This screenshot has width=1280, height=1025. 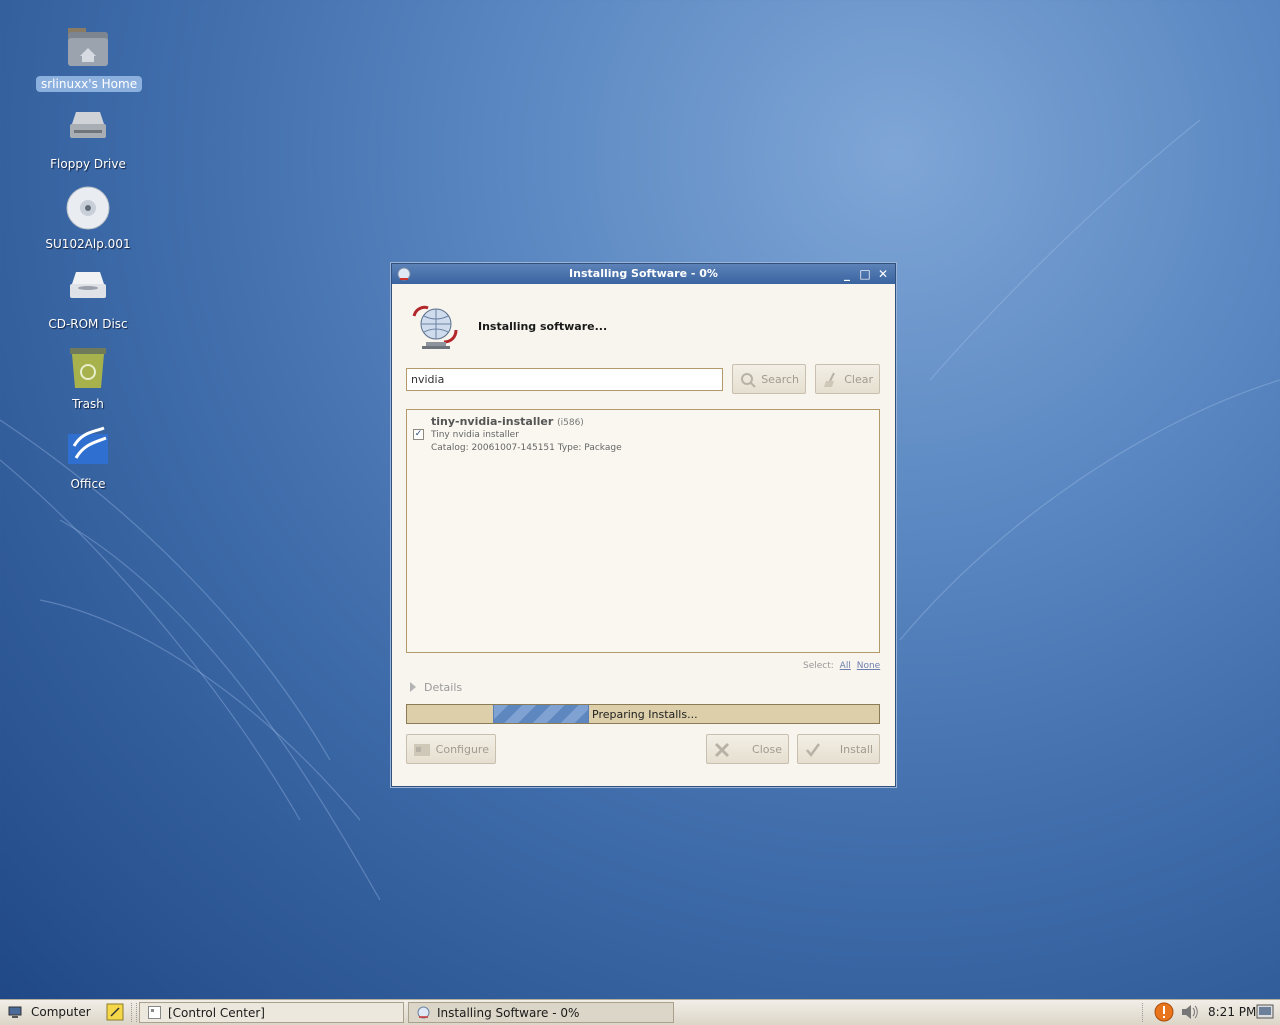 What do you see at coordinates (856, 749) in the screenshot?
I see `install-button-label: Install` at bounding box center [856, 749].